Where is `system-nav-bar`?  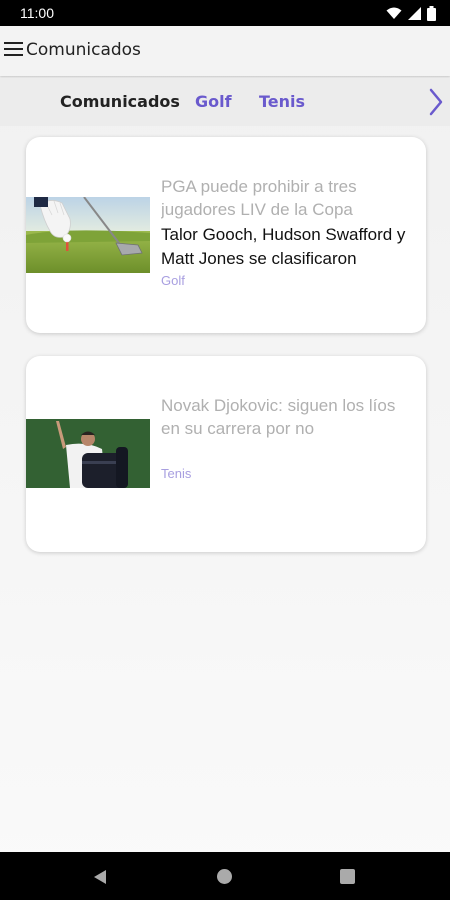
system-nav-bar is located at coordinates (225, 876).